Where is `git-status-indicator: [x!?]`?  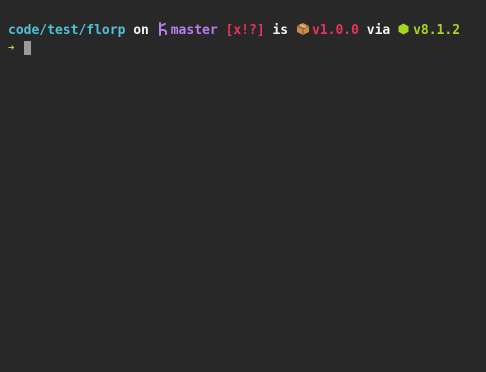
git-status-indicator: [x!?] is located at coordinates (245, 30).